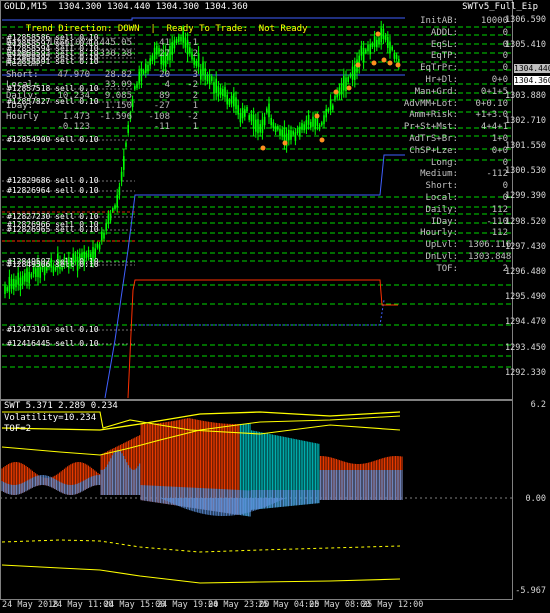 The width and height of the screenshot is (550, 613). I want to click on indicator-axis-label: -5.967, so click(530, 591).